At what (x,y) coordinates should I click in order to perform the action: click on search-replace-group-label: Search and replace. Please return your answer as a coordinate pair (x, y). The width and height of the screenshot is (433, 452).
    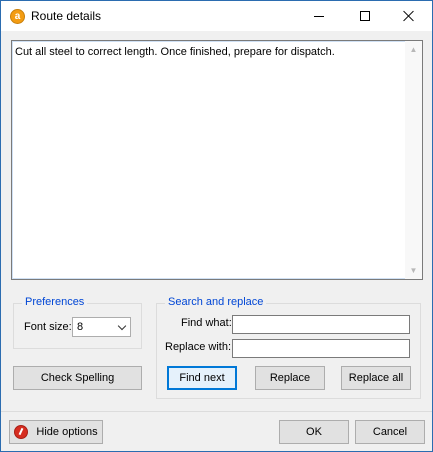
    Looking at the image, I should click on (216, 302).